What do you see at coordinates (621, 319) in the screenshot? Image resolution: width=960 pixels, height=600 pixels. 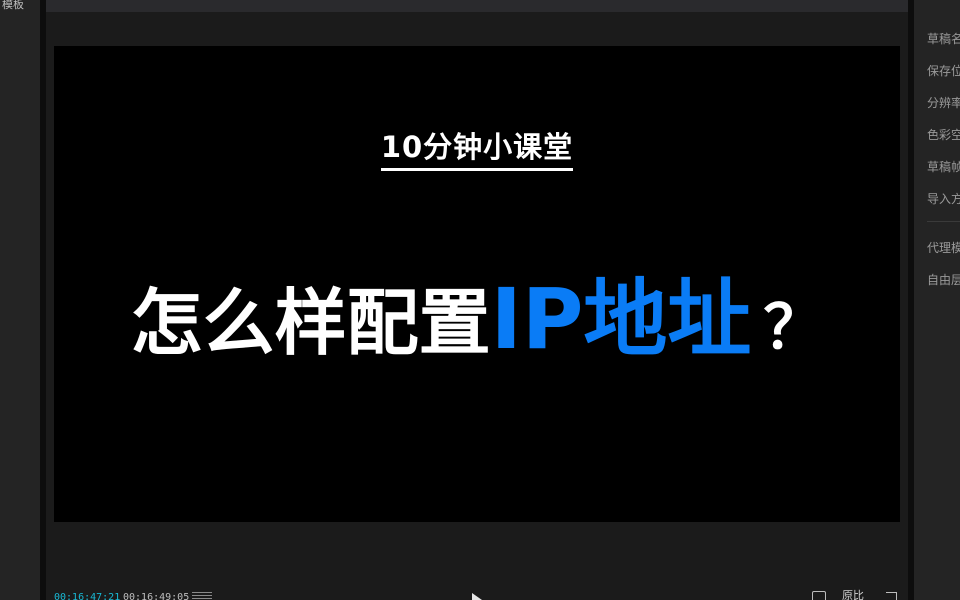 I see `headline-blue-text: IP地址` at bounding box center [621, 319].